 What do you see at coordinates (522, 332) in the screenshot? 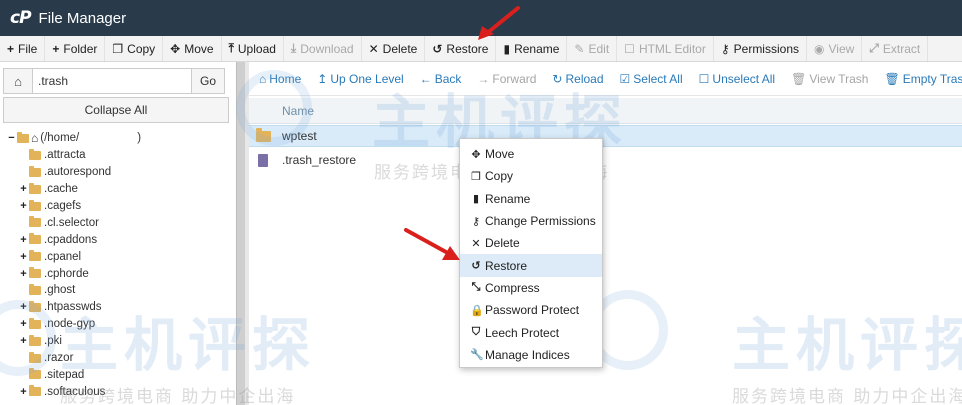
I see `context-menu-label: Leech Protect` at bounding box center [522, 332].